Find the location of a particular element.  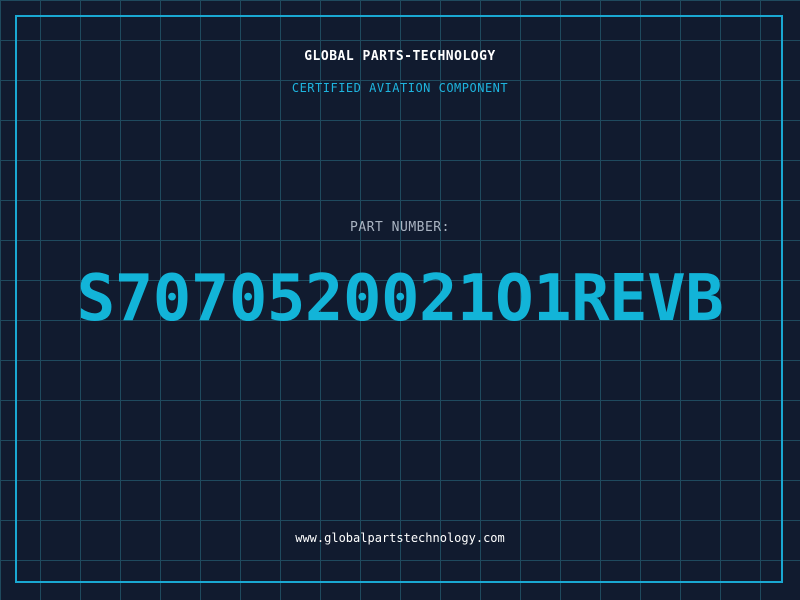

part-number-value: S7070520021O1REVB is located at coordinates (400, 299).